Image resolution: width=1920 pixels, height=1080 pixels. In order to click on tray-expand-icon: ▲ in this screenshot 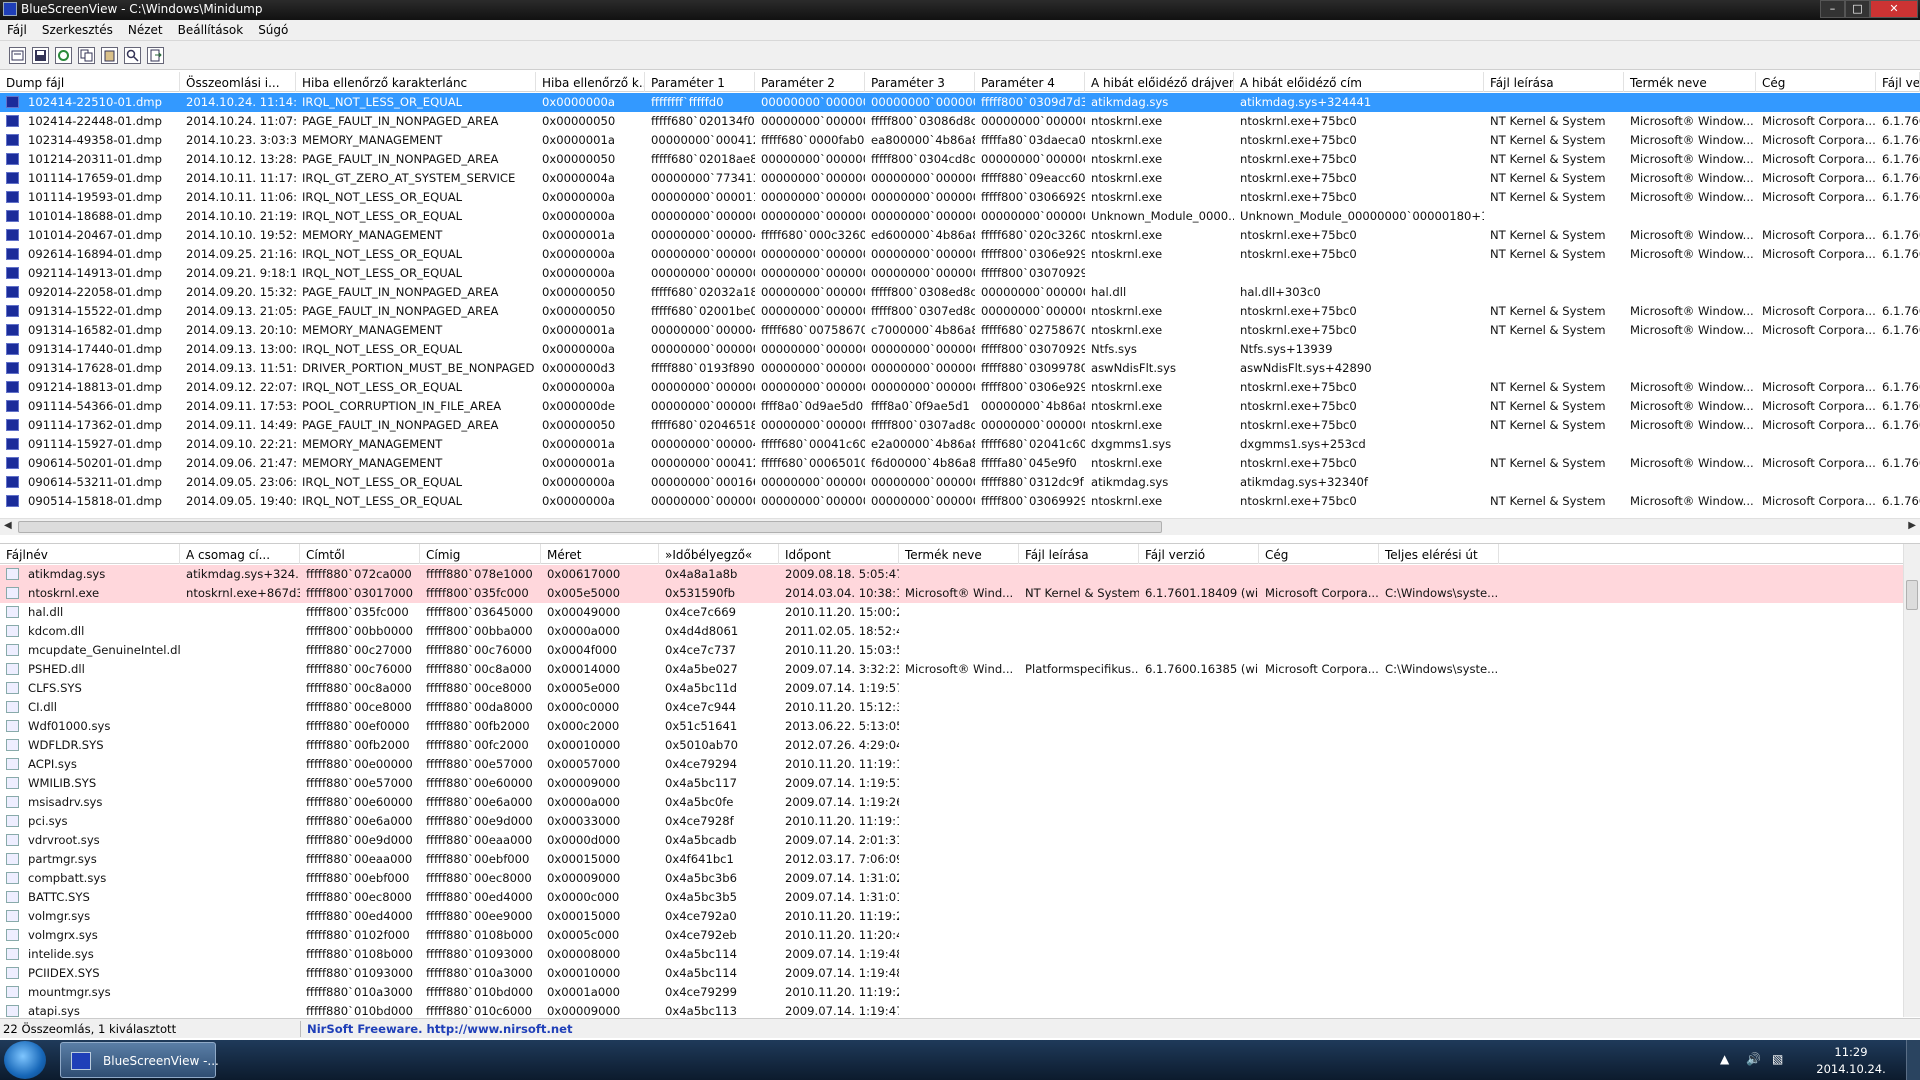, I will do `click(1724, 1059)`.